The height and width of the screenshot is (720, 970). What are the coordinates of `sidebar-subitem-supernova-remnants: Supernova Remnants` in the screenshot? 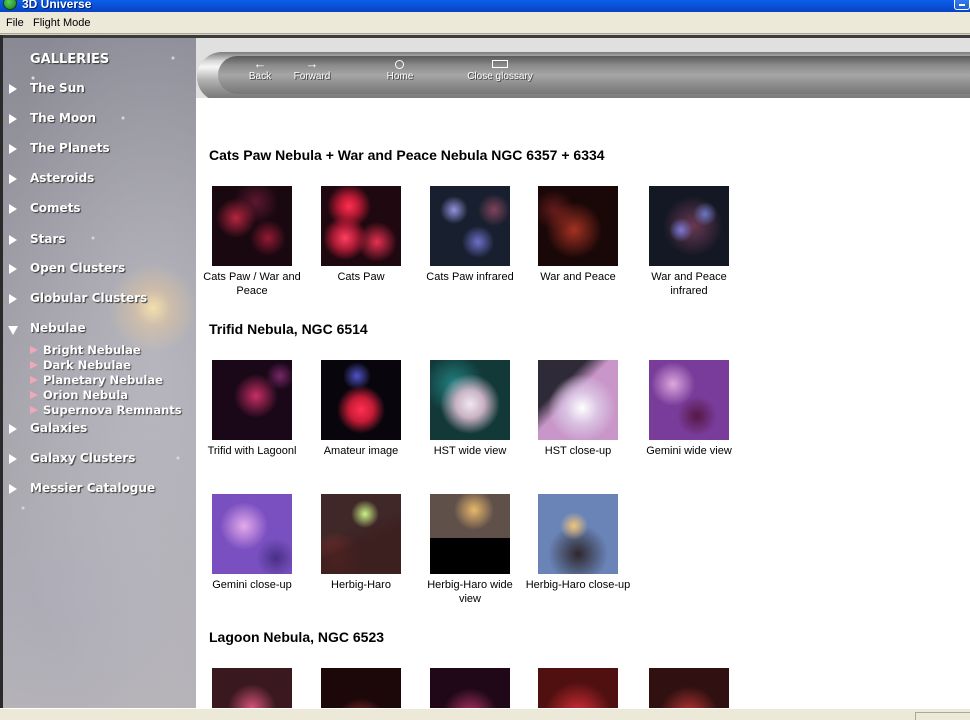 It's located at (113, 410).